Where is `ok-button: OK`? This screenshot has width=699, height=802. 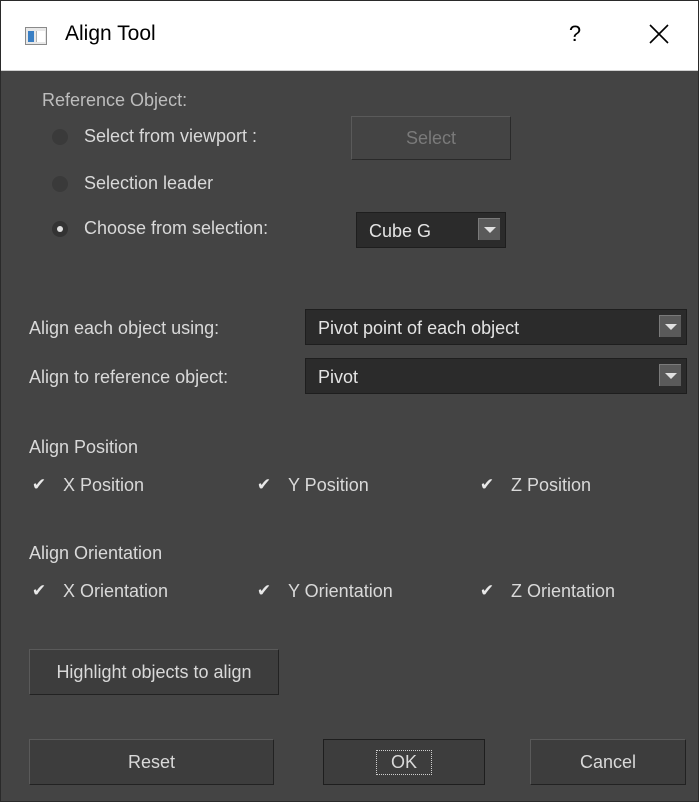 ok-button: OK is located at coordinates (404, 762).